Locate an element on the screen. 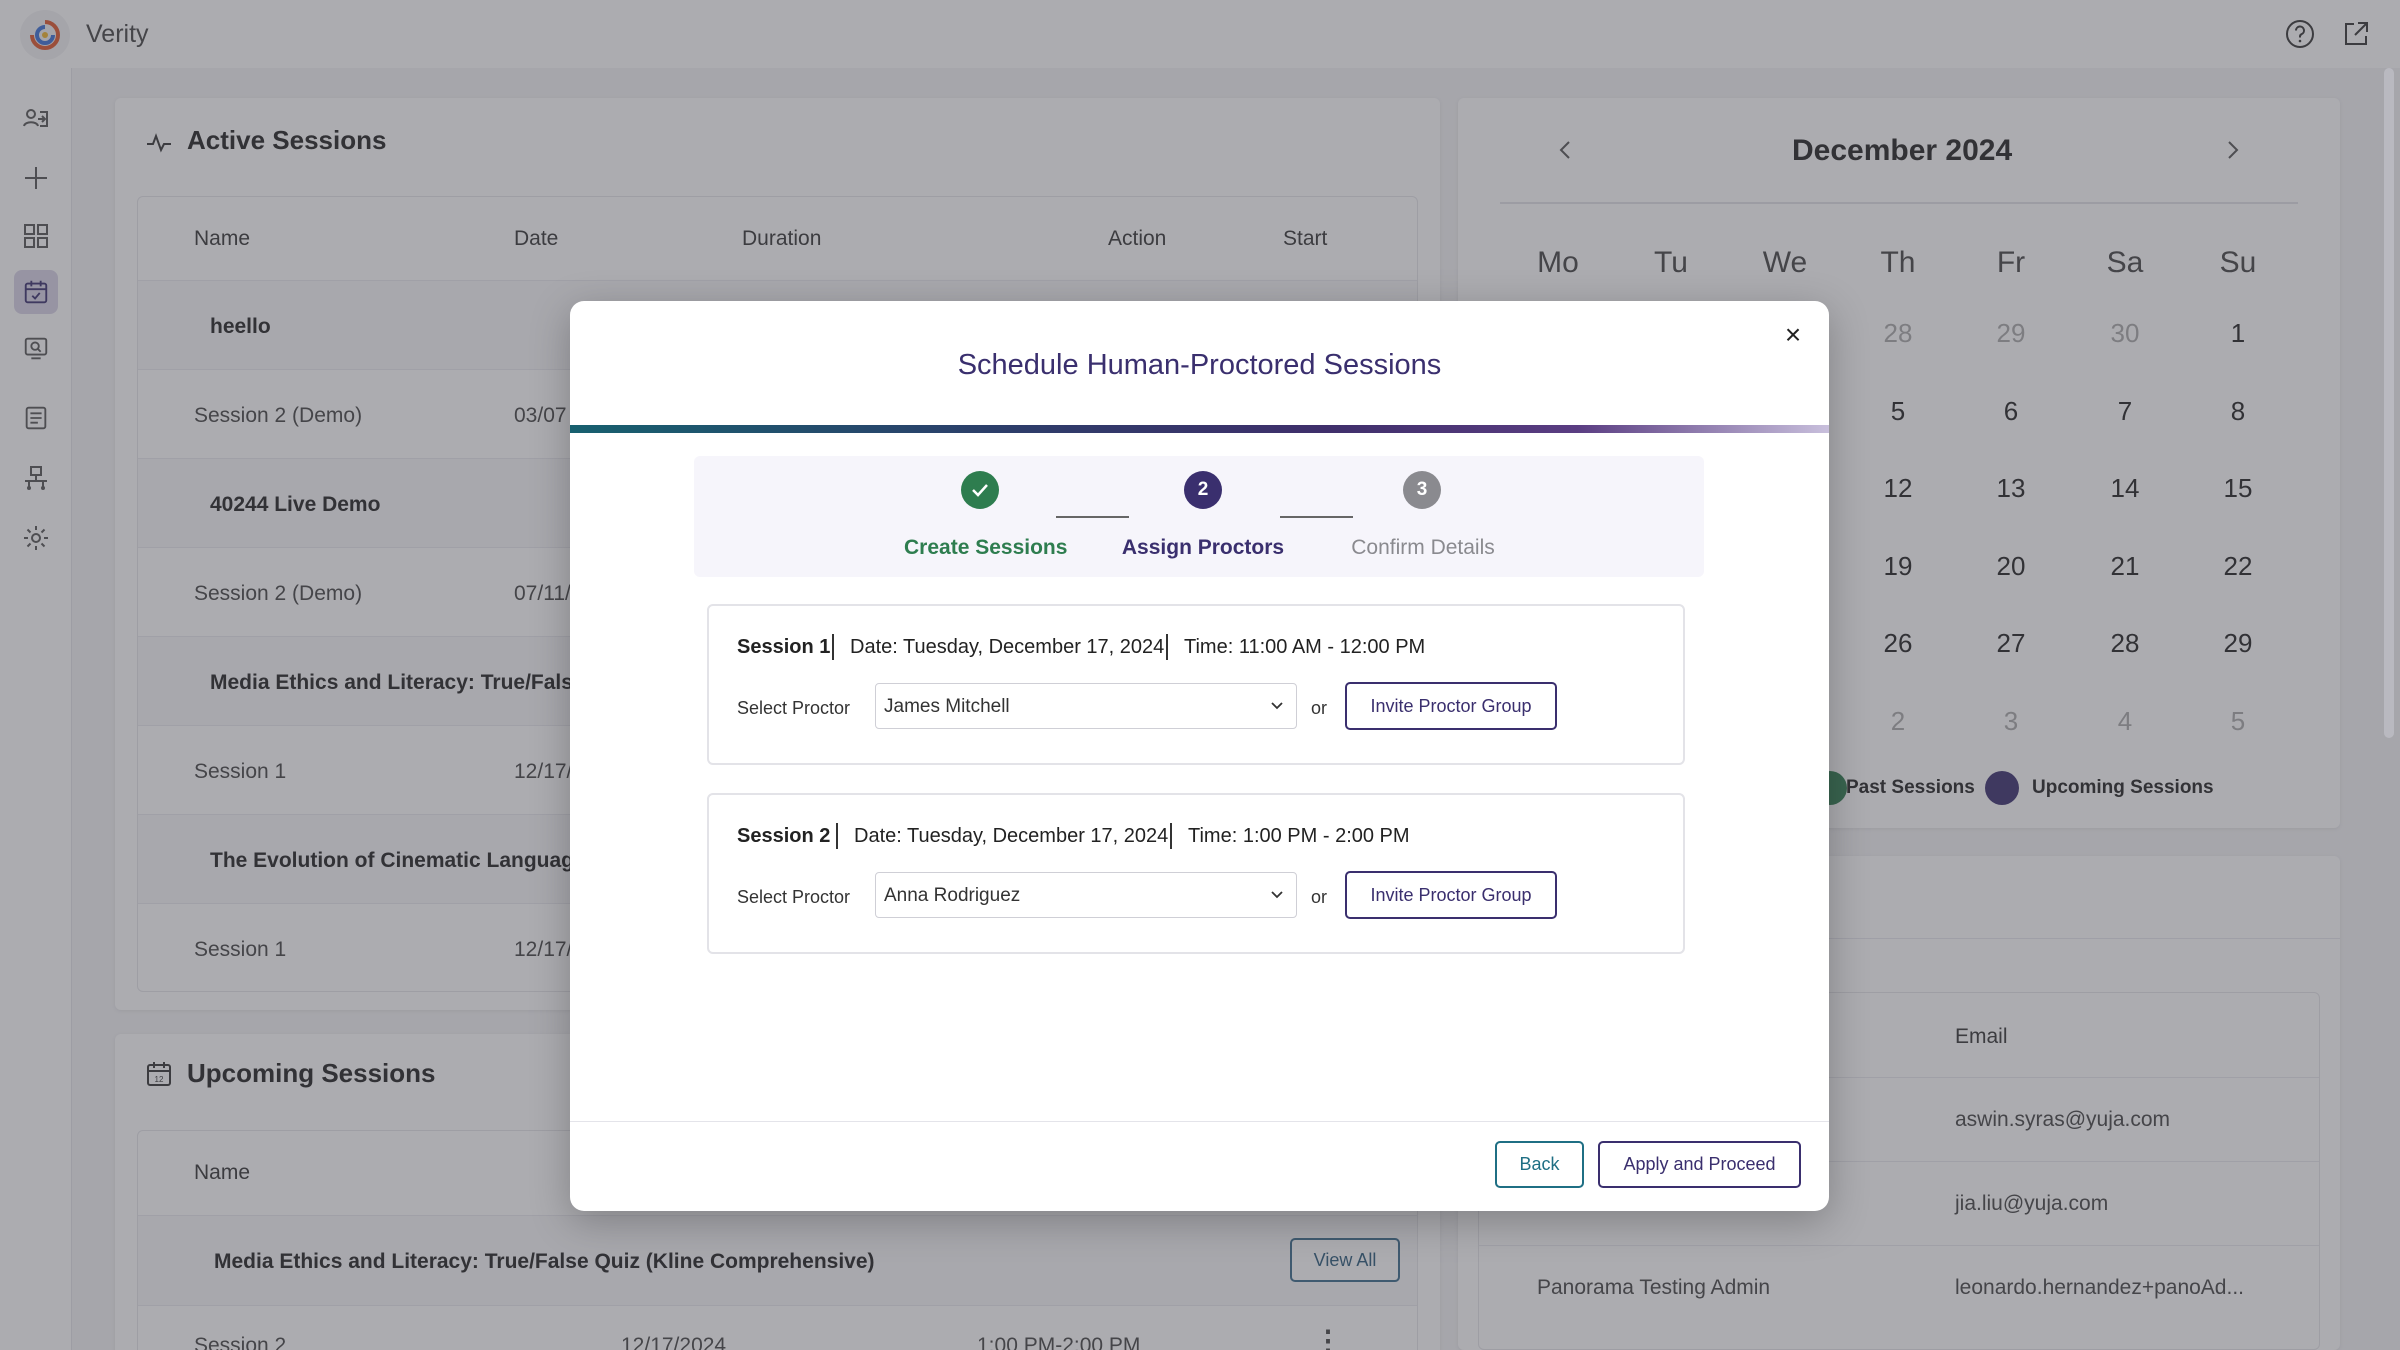  selected-proctor: Anna Rodriguez is located at coordinates (952, 895).